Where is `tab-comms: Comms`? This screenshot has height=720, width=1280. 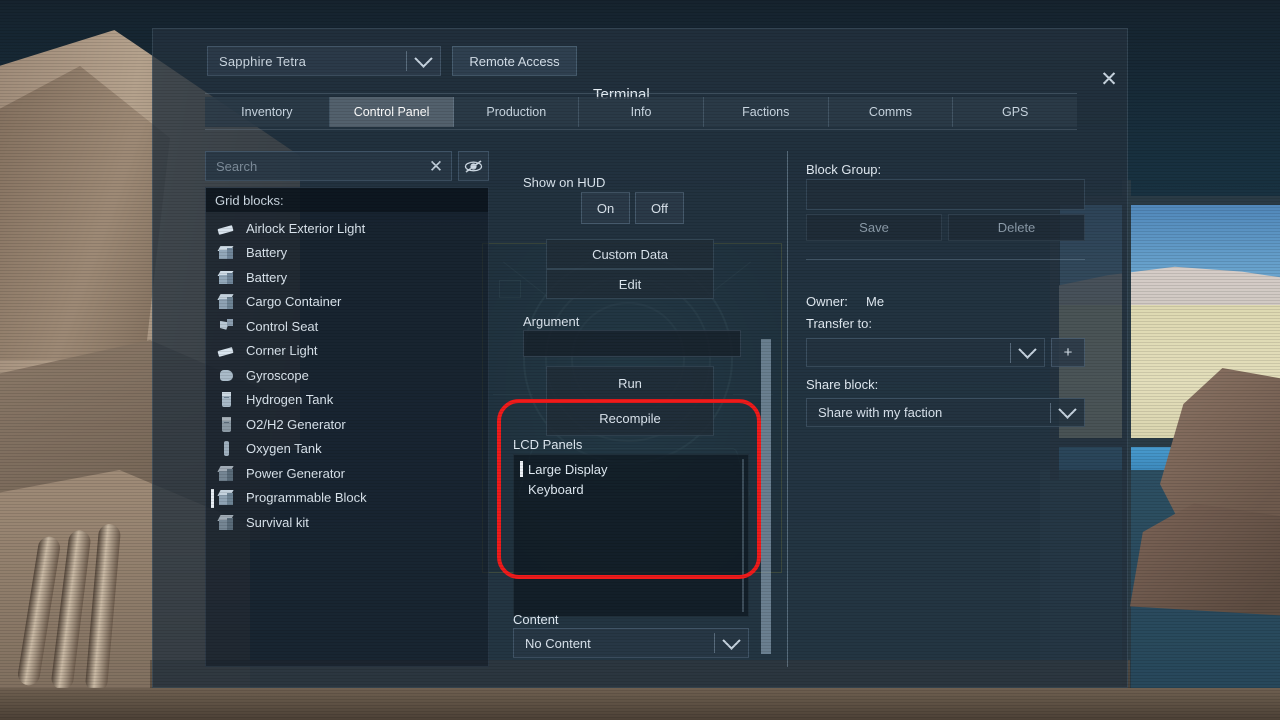 tab-comms: Comms is located at coordinates (891, 112).